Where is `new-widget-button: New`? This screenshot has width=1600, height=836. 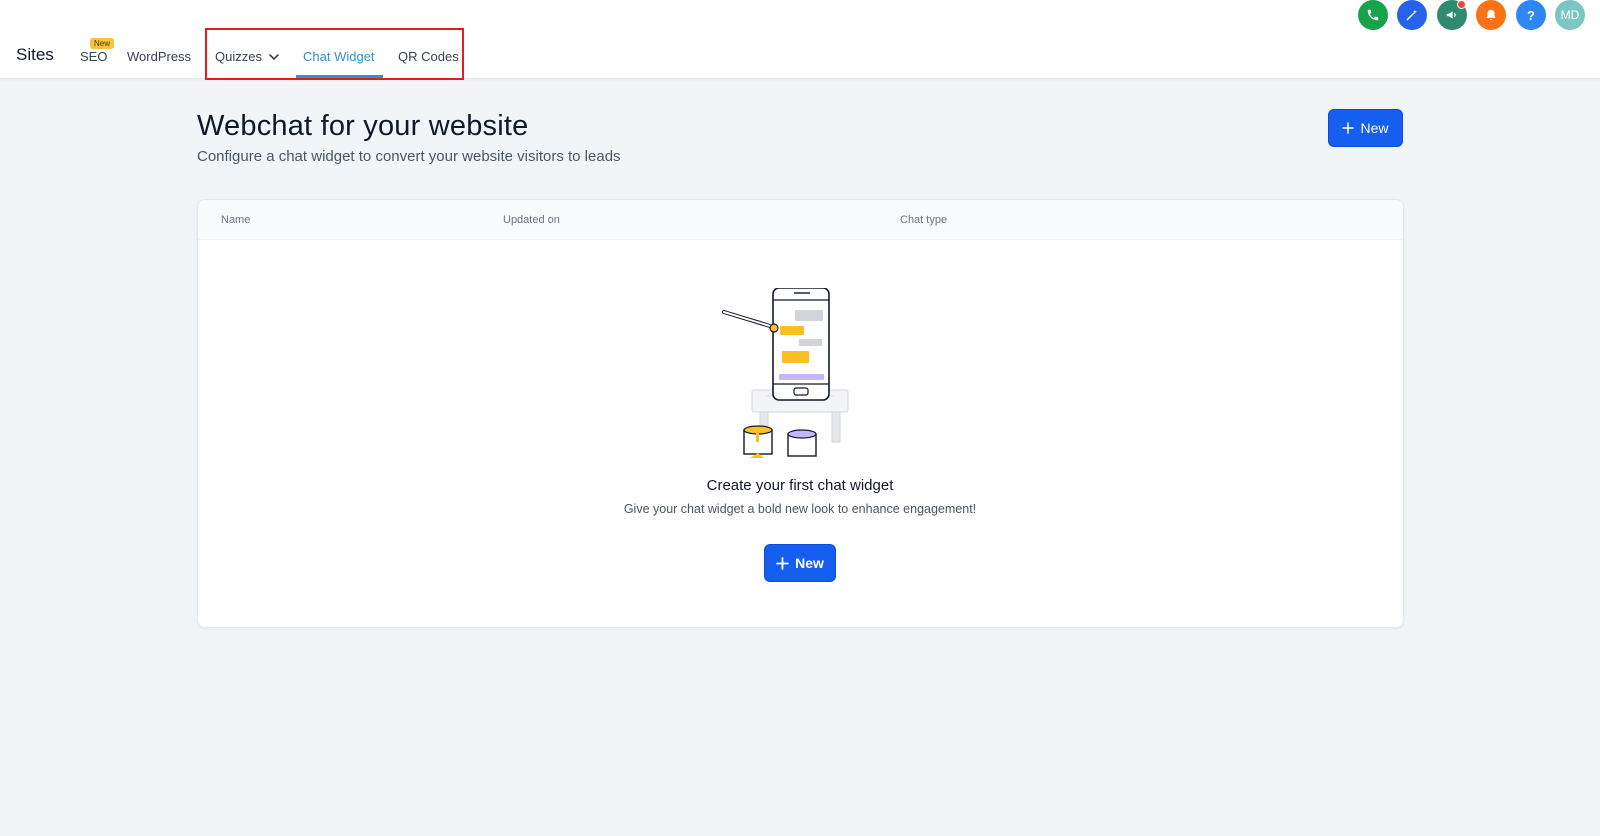
new-widget-button: New is located at coordinates (1365, 128).